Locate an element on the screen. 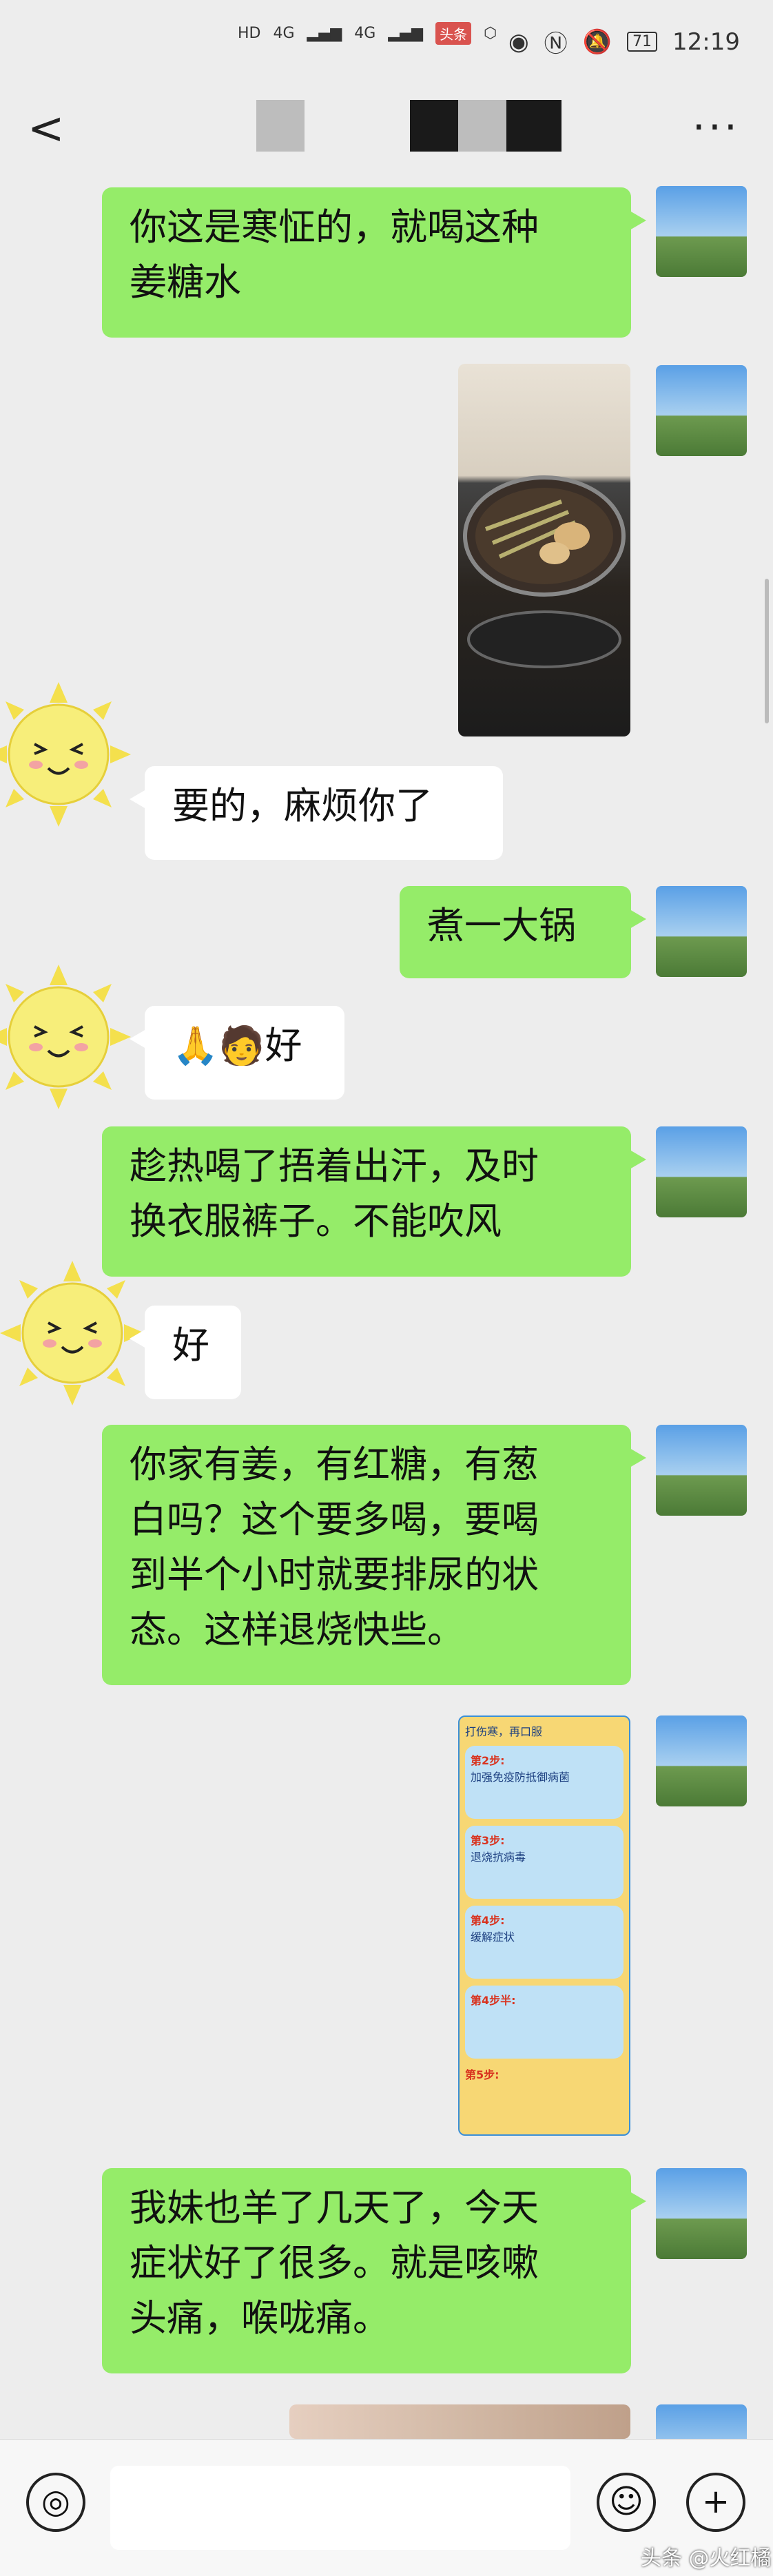 The width and height of the screenshot is (773, 2576). message-input is located at coordinates (340, 2508).